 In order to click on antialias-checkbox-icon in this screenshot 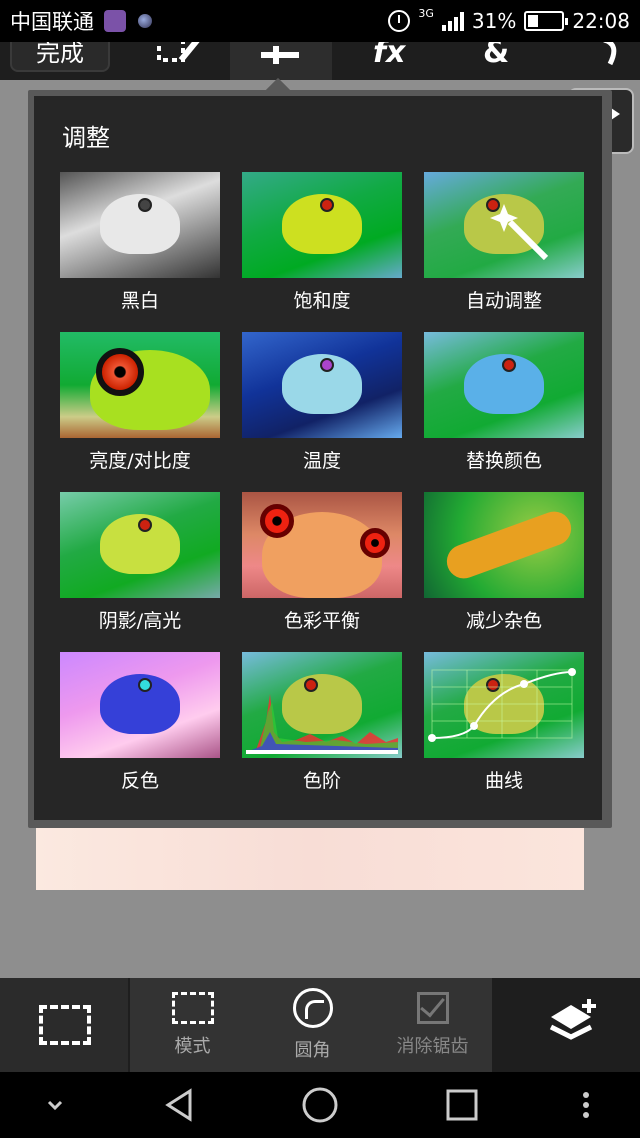, I will do `click(432, 1008)`.